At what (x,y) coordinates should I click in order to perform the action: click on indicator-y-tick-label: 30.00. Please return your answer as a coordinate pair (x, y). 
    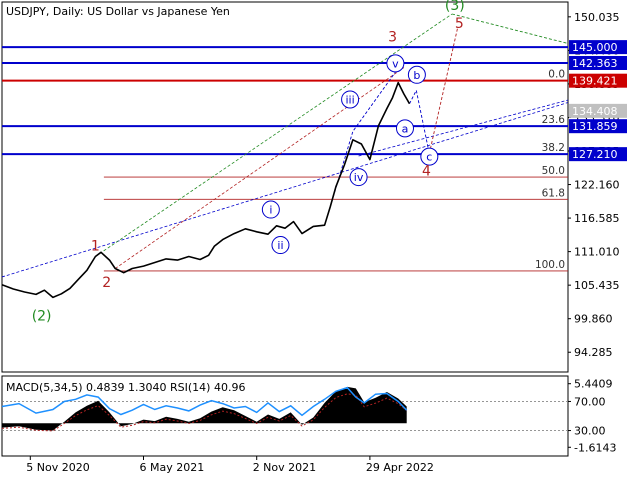
    Looking at the image, I should click on (590, 431).